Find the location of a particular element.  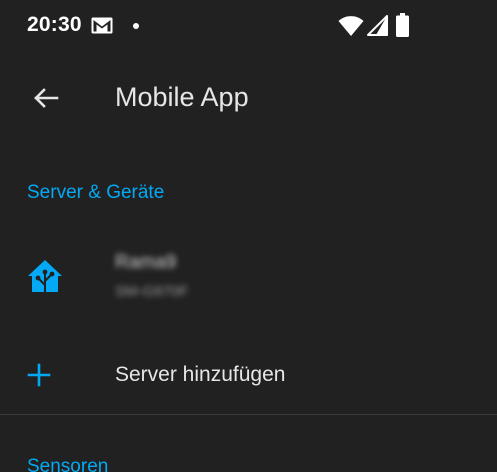

gmail-icon is located at coordinates (102, 25).